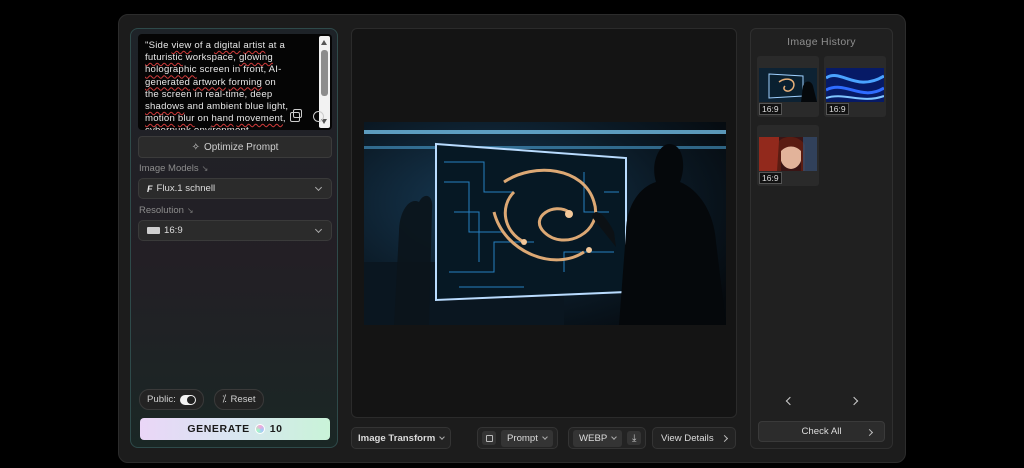 The height and width of the screenshot is (468, 1024). What do you see at coordinates (209, 94) in the screenshot?
I see `prompt-line: the screen in real-time, deep` at bounding box center [209, 94].